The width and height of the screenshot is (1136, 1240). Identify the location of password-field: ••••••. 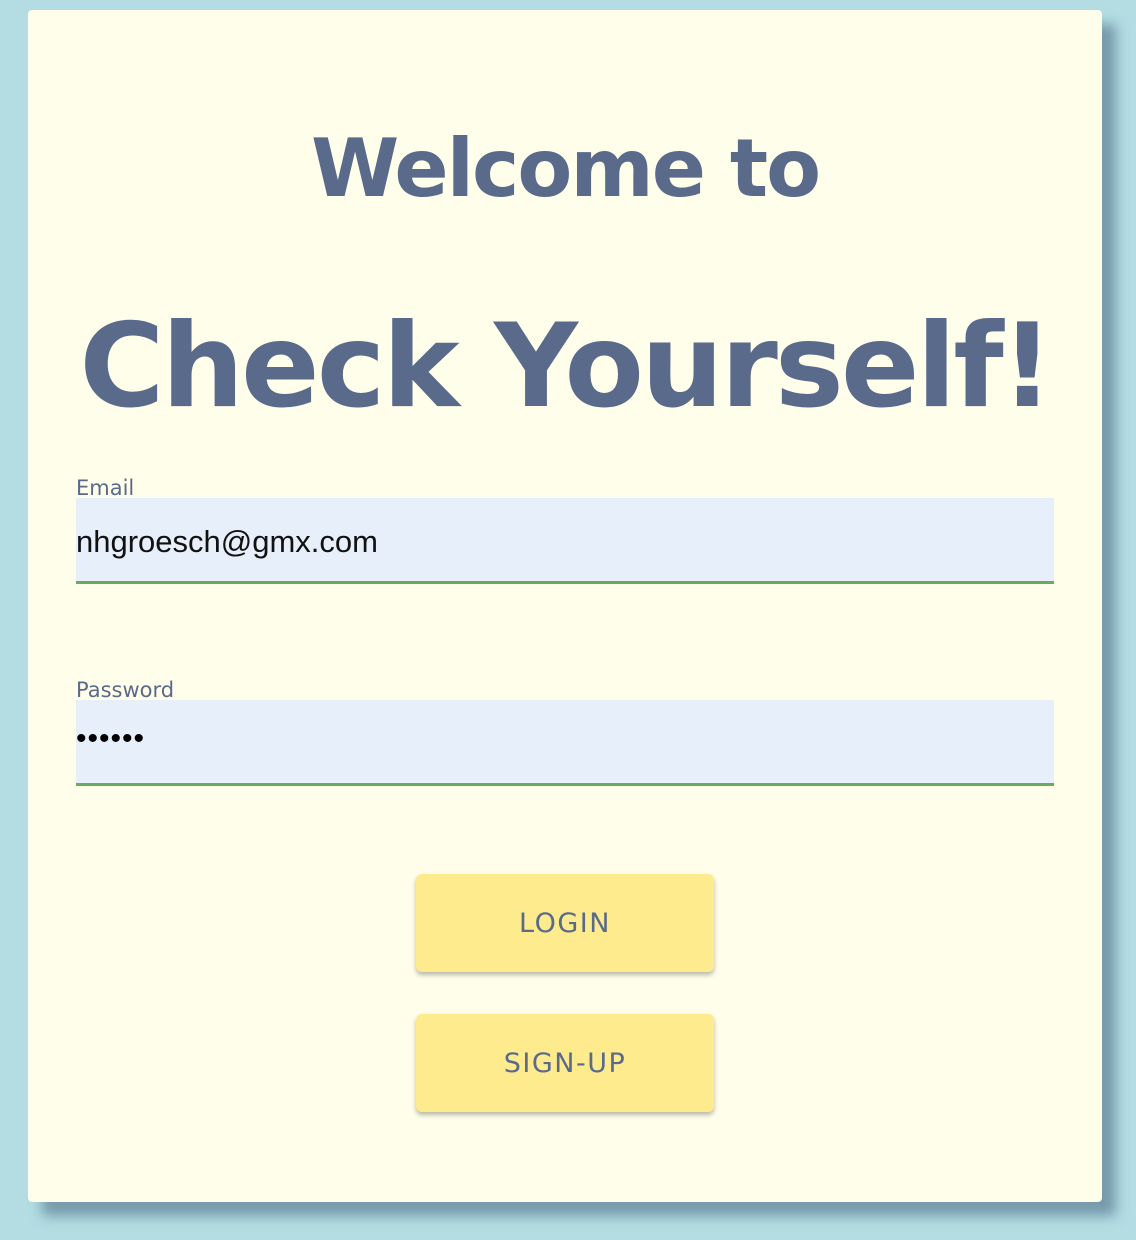
(565, 743).